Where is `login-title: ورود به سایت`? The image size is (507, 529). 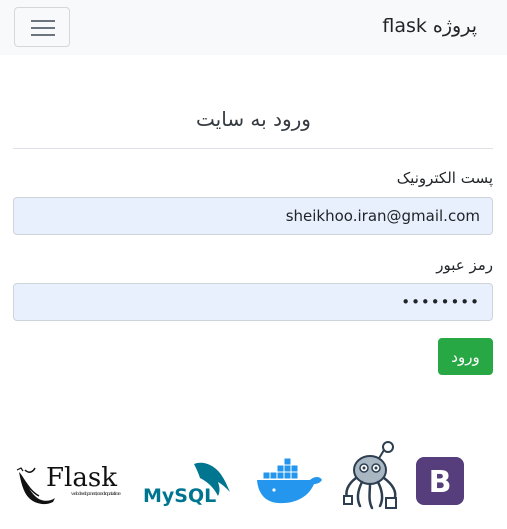 login-title: ورود به سایت is located at coordinates (253, 119).